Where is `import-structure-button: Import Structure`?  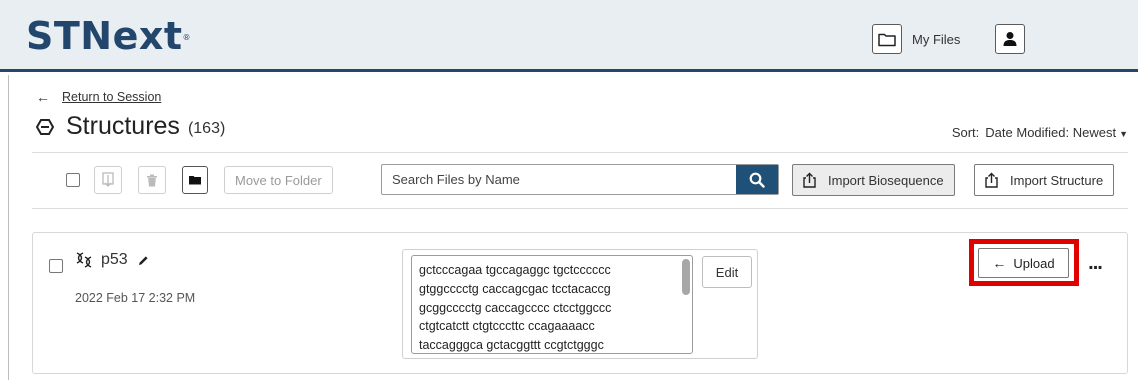
import-structure-button: Import Structure is located at coordinates (1044, 180).